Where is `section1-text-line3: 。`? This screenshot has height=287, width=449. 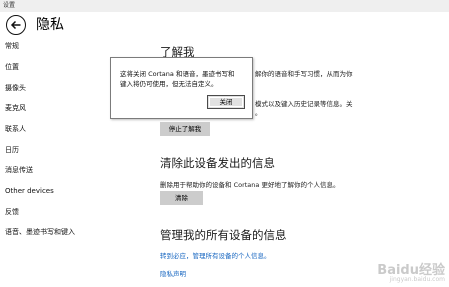
section1-text-line3: 。 is located at coordinates (258, 113).